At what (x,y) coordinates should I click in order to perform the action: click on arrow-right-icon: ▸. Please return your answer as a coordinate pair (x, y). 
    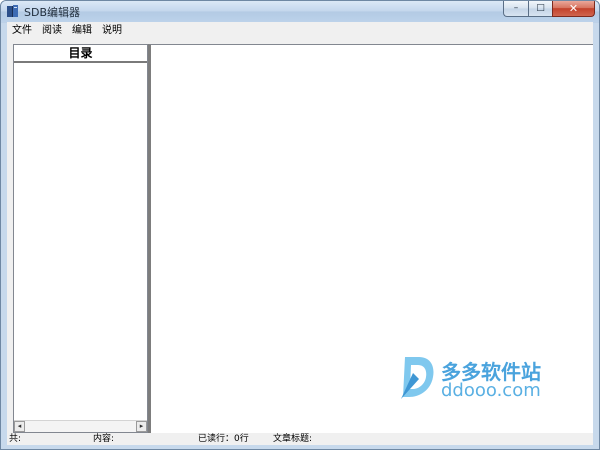
    Looking at the image, I should click on (141, 426).